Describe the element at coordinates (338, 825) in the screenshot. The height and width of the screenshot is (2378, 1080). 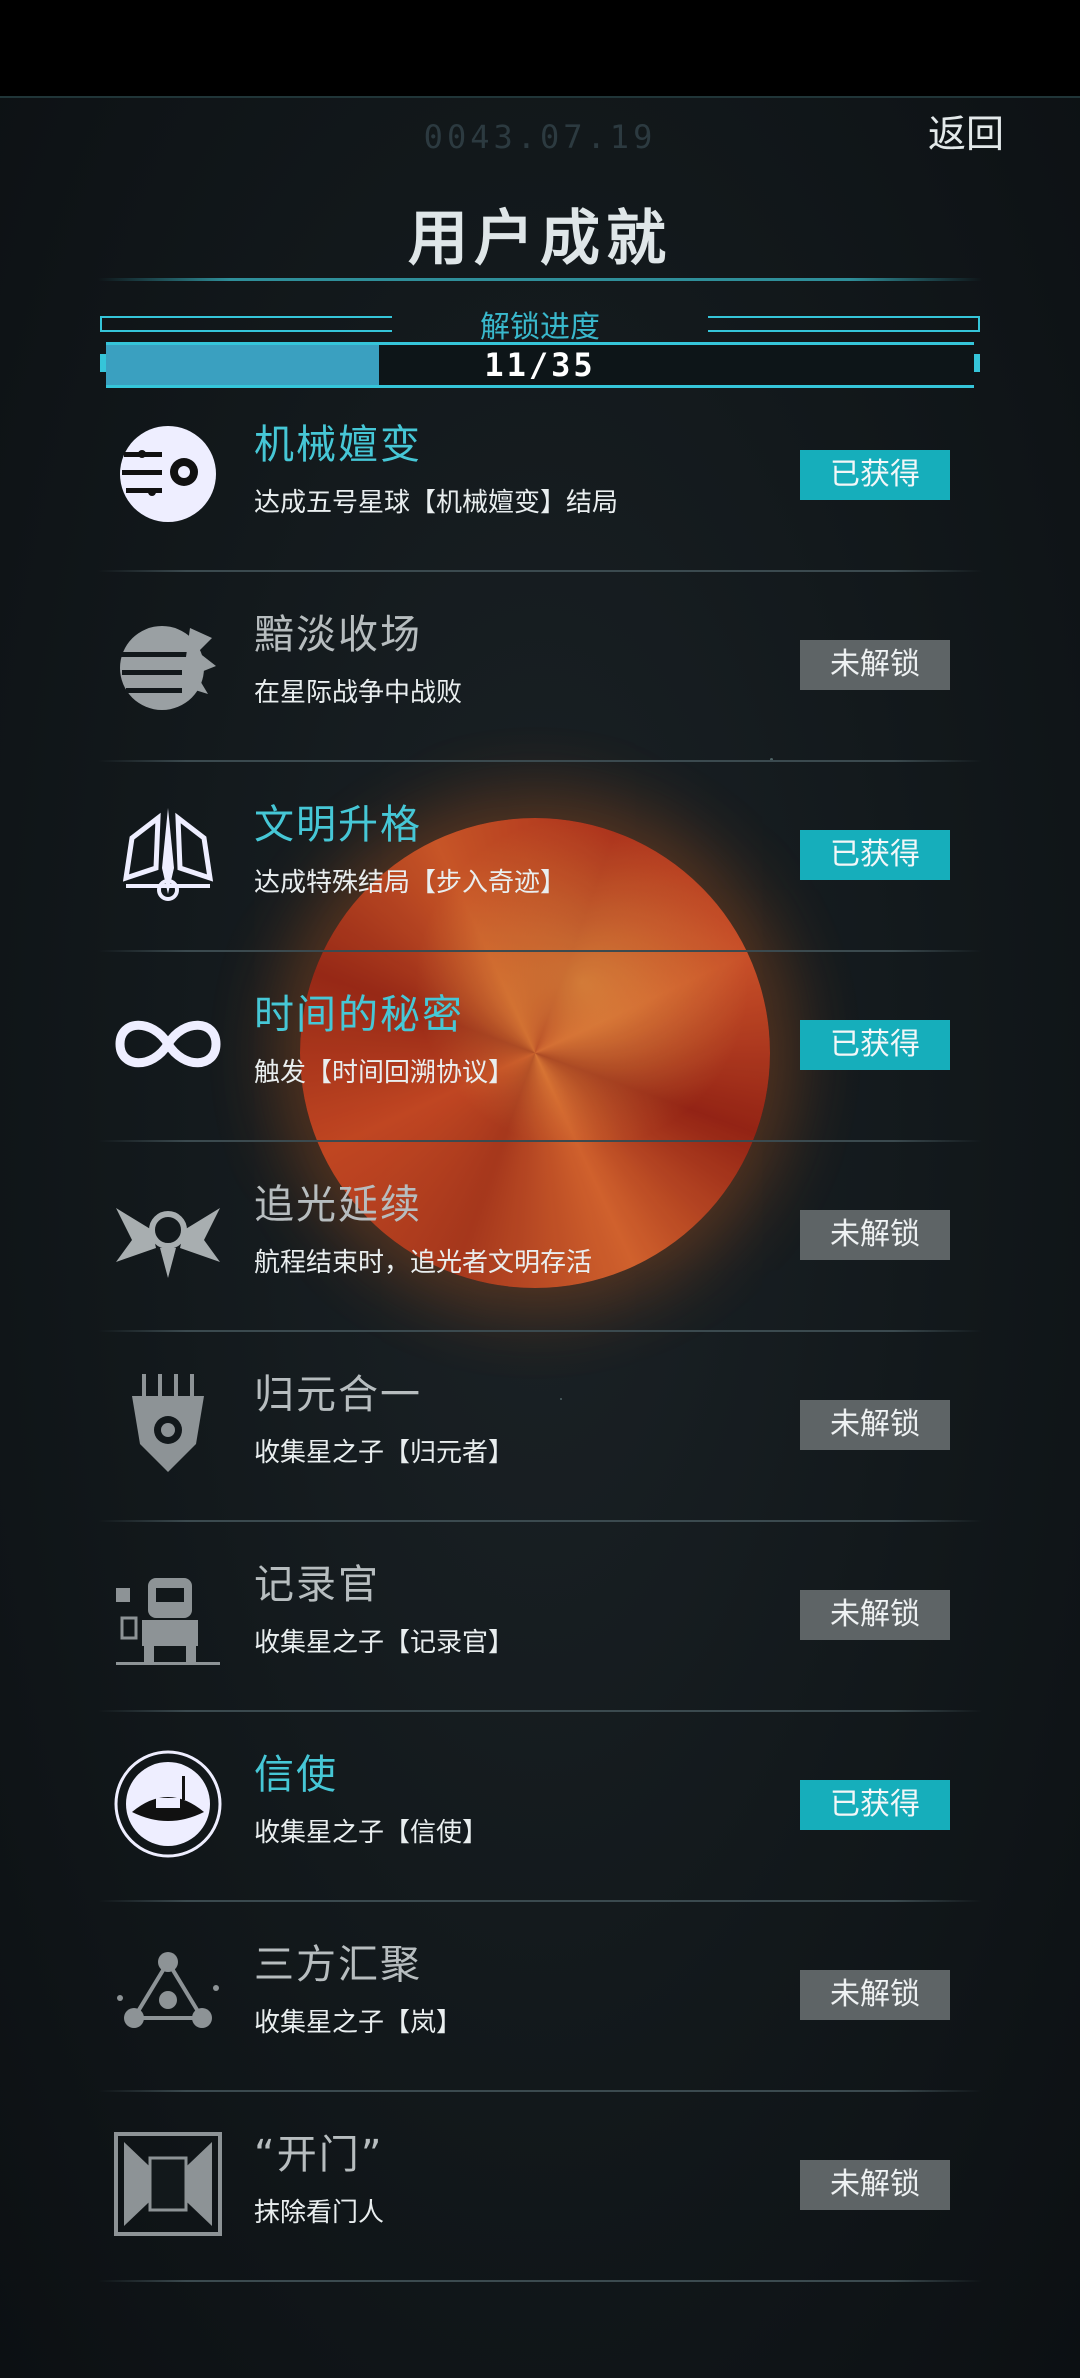
I see `achievement-name: 文明升格` at that location.